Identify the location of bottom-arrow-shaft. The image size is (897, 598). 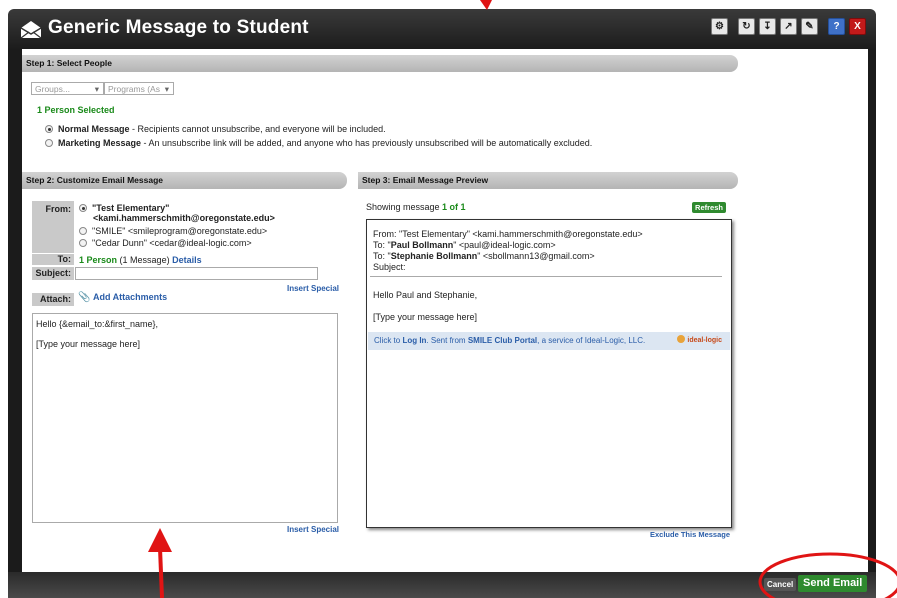
(161, 572).